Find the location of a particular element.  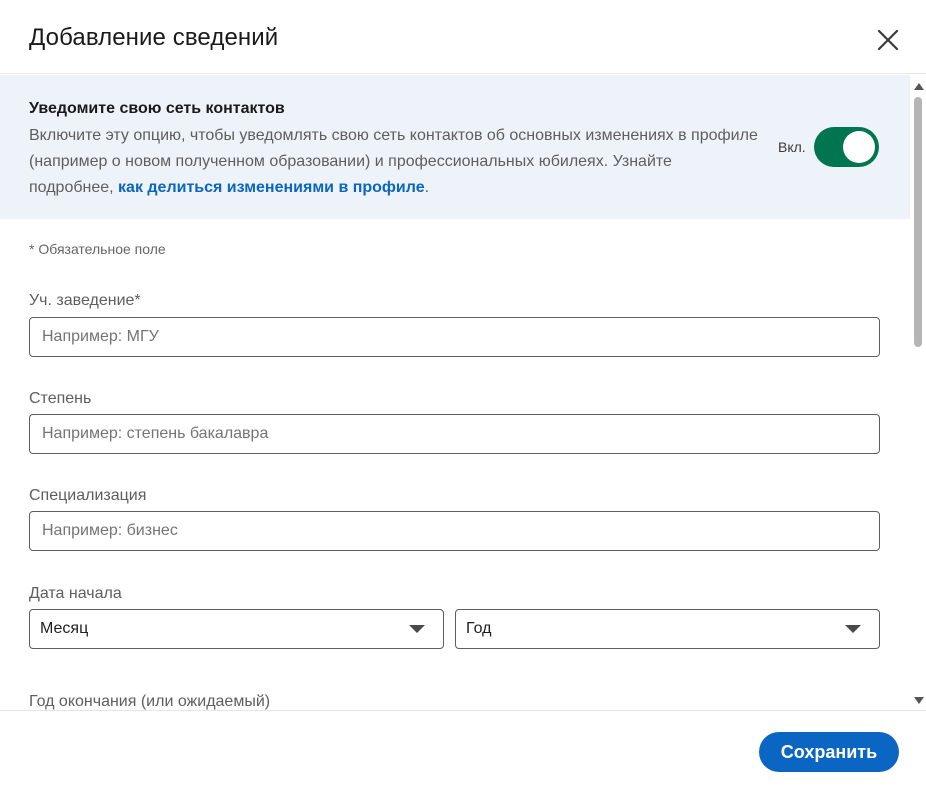

start-month-value: Месяц is located at coordinates (64, 628).